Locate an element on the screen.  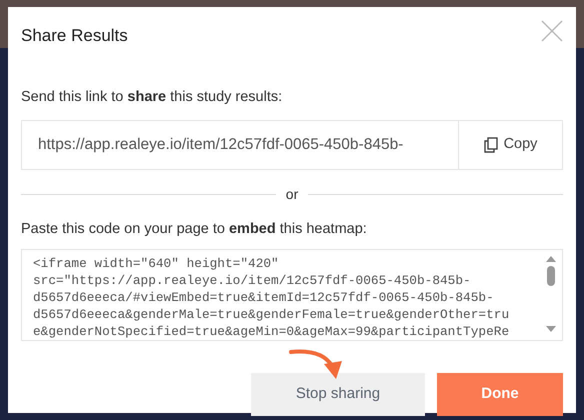
embed-instruction: Paste this code on your page to embed this heatmap: is located at coordinates (194, 229).